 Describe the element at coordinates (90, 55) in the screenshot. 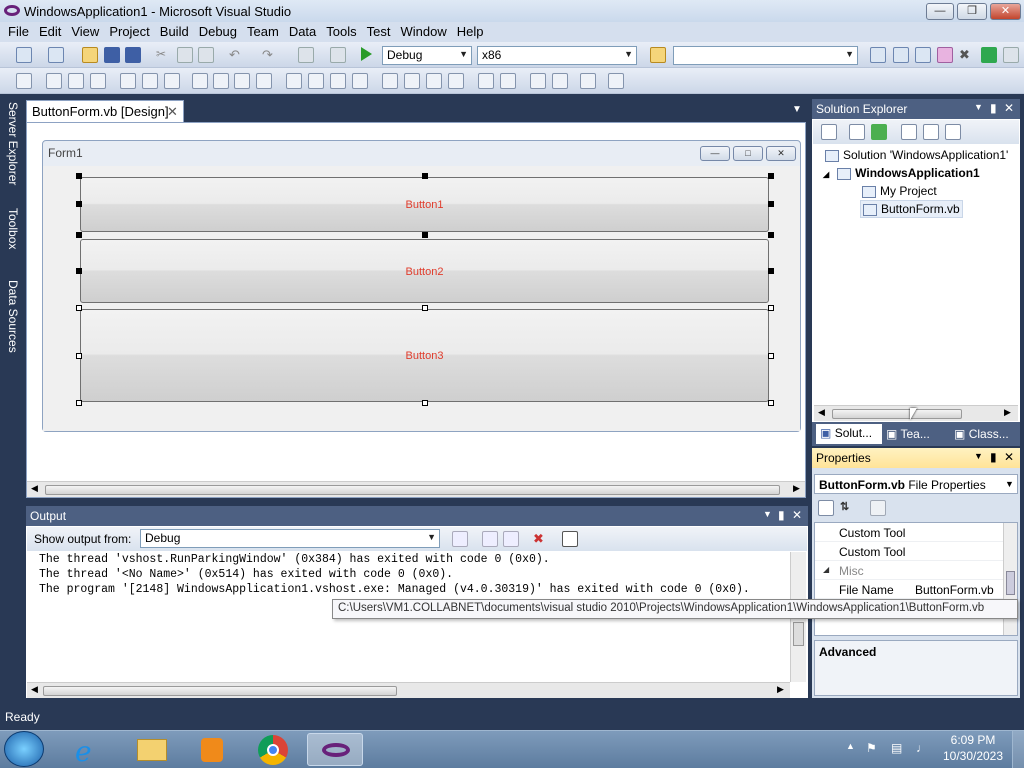

I see `open-file-icon` at that location.